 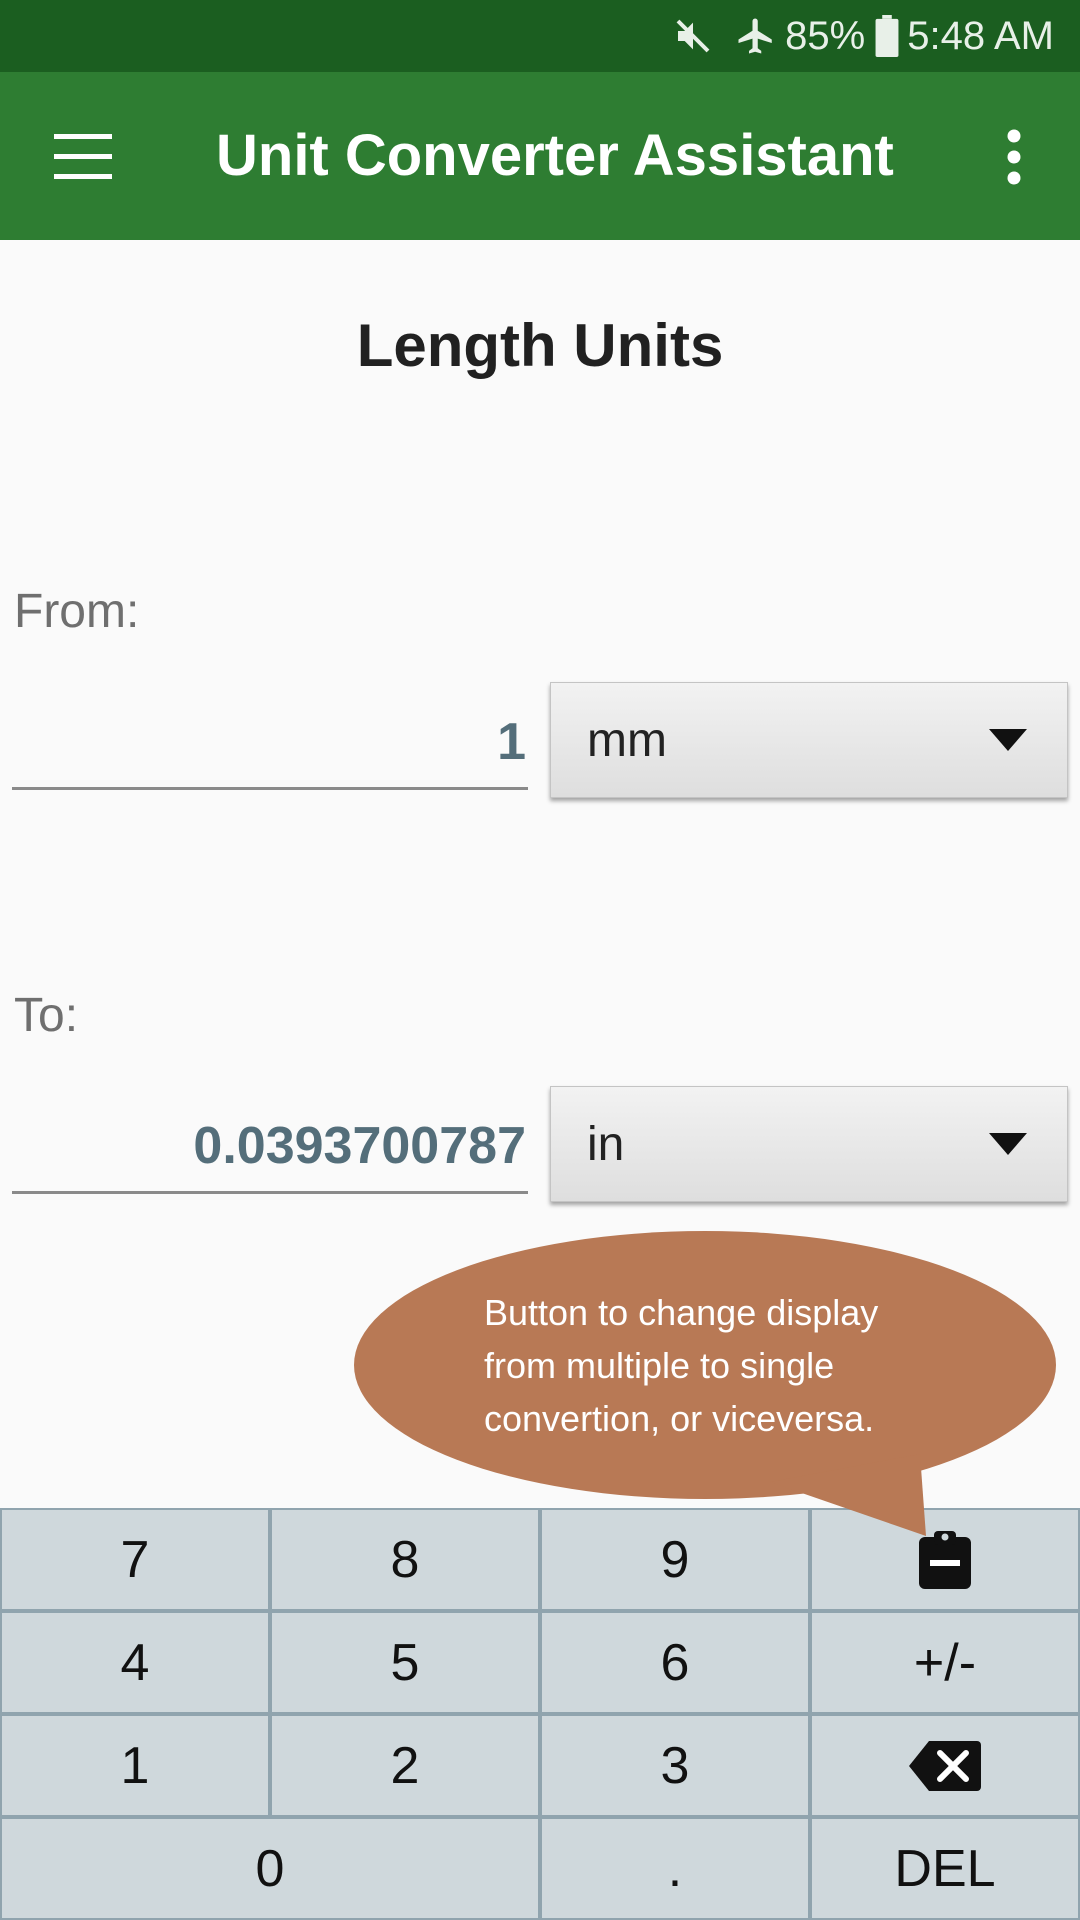 I want to click on delete-button: DEL, so click(x=945, y=1868).